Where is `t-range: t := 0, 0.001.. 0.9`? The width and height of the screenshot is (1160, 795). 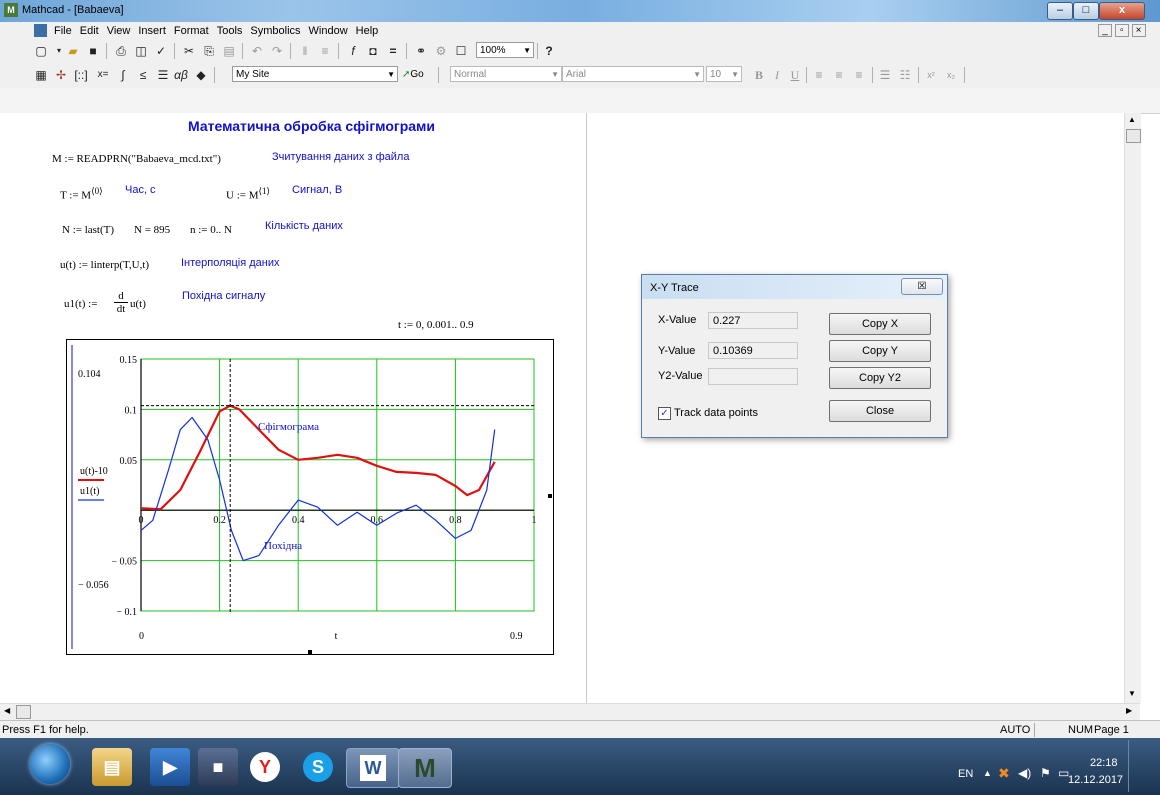 t-range: t := 0, 0.001.. 0.9 is located at coordinates (436, 325).